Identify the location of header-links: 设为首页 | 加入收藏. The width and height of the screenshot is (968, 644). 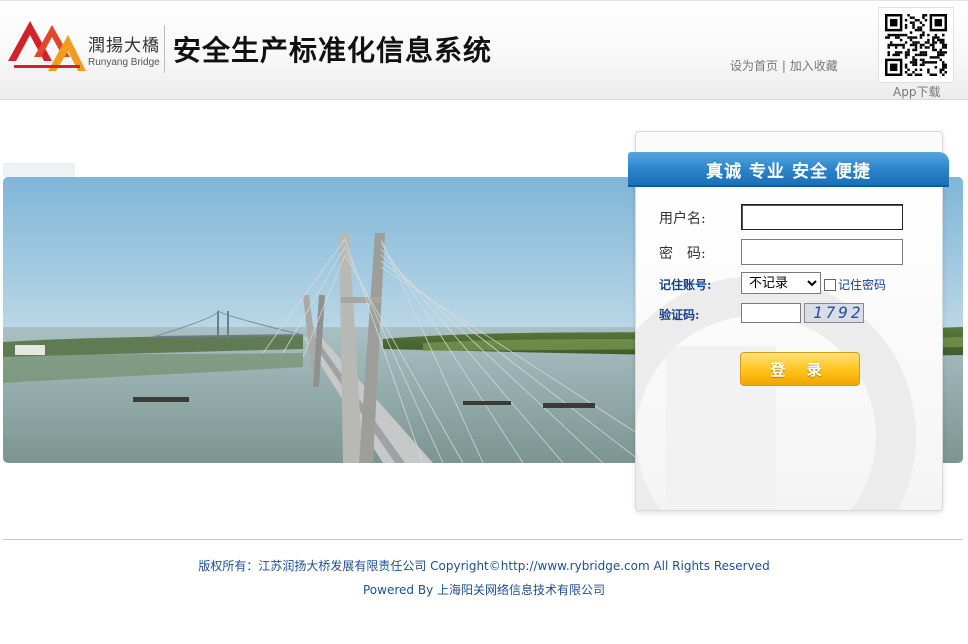
(784, 65).